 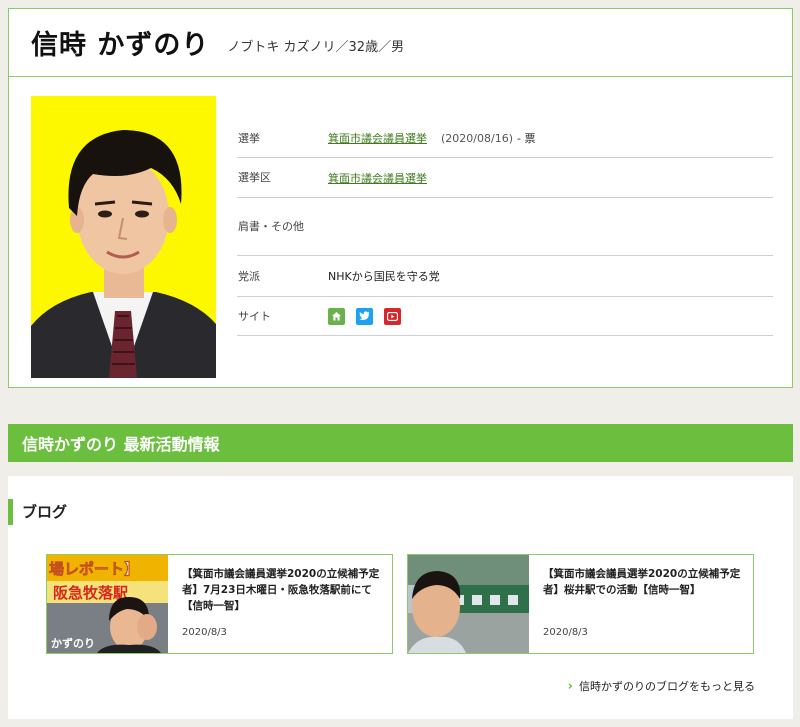 I want to click on election-date: (2020/08/16), so click(x=477, y=138).